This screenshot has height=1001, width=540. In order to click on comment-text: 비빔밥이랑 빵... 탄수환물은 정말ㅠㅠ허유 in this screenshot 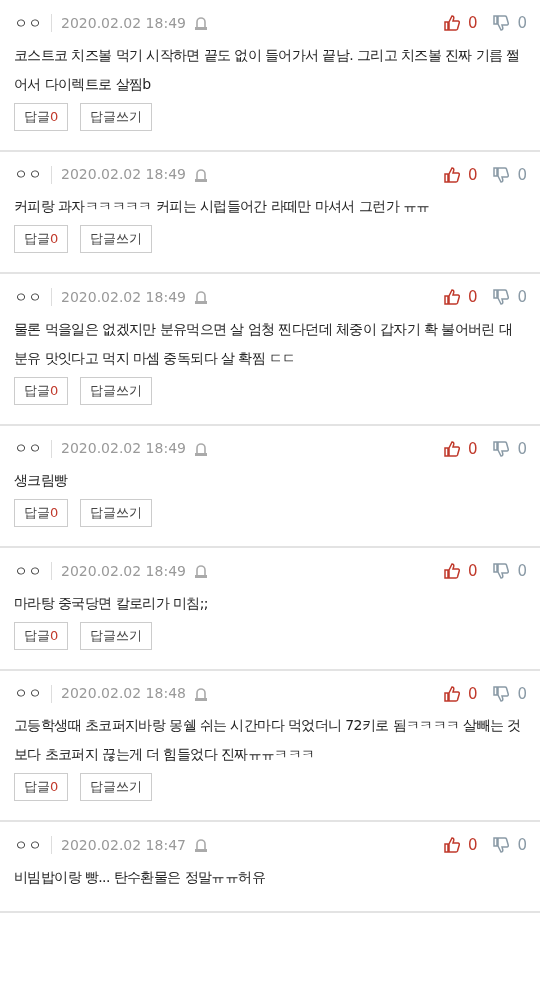, I will do `click(140, 877)`.